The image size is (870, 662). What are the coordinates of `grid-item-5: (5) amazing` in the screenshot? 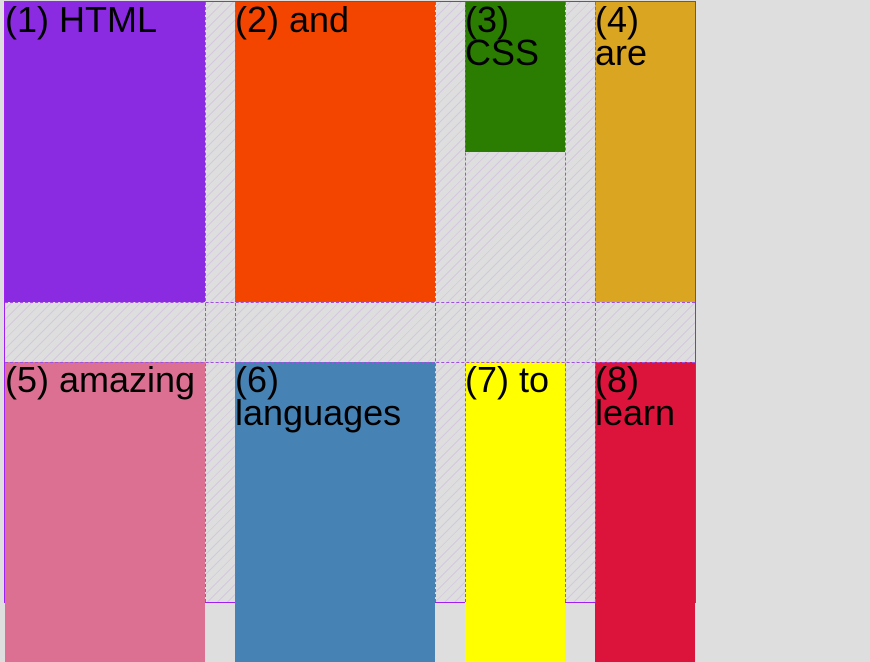 It's located at (105, 512).